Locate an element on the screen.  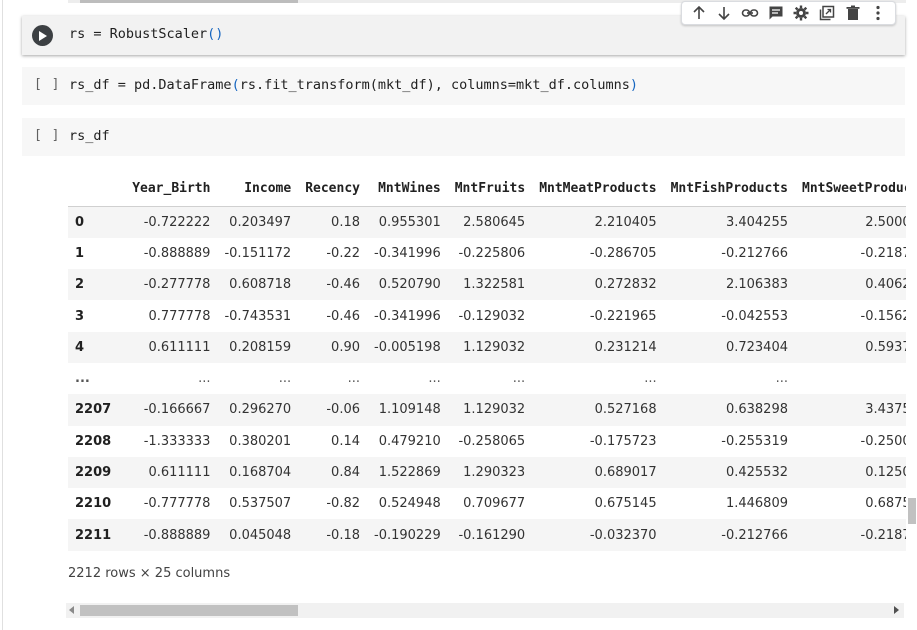
copy-link-button is located at coordinates (750, 13).